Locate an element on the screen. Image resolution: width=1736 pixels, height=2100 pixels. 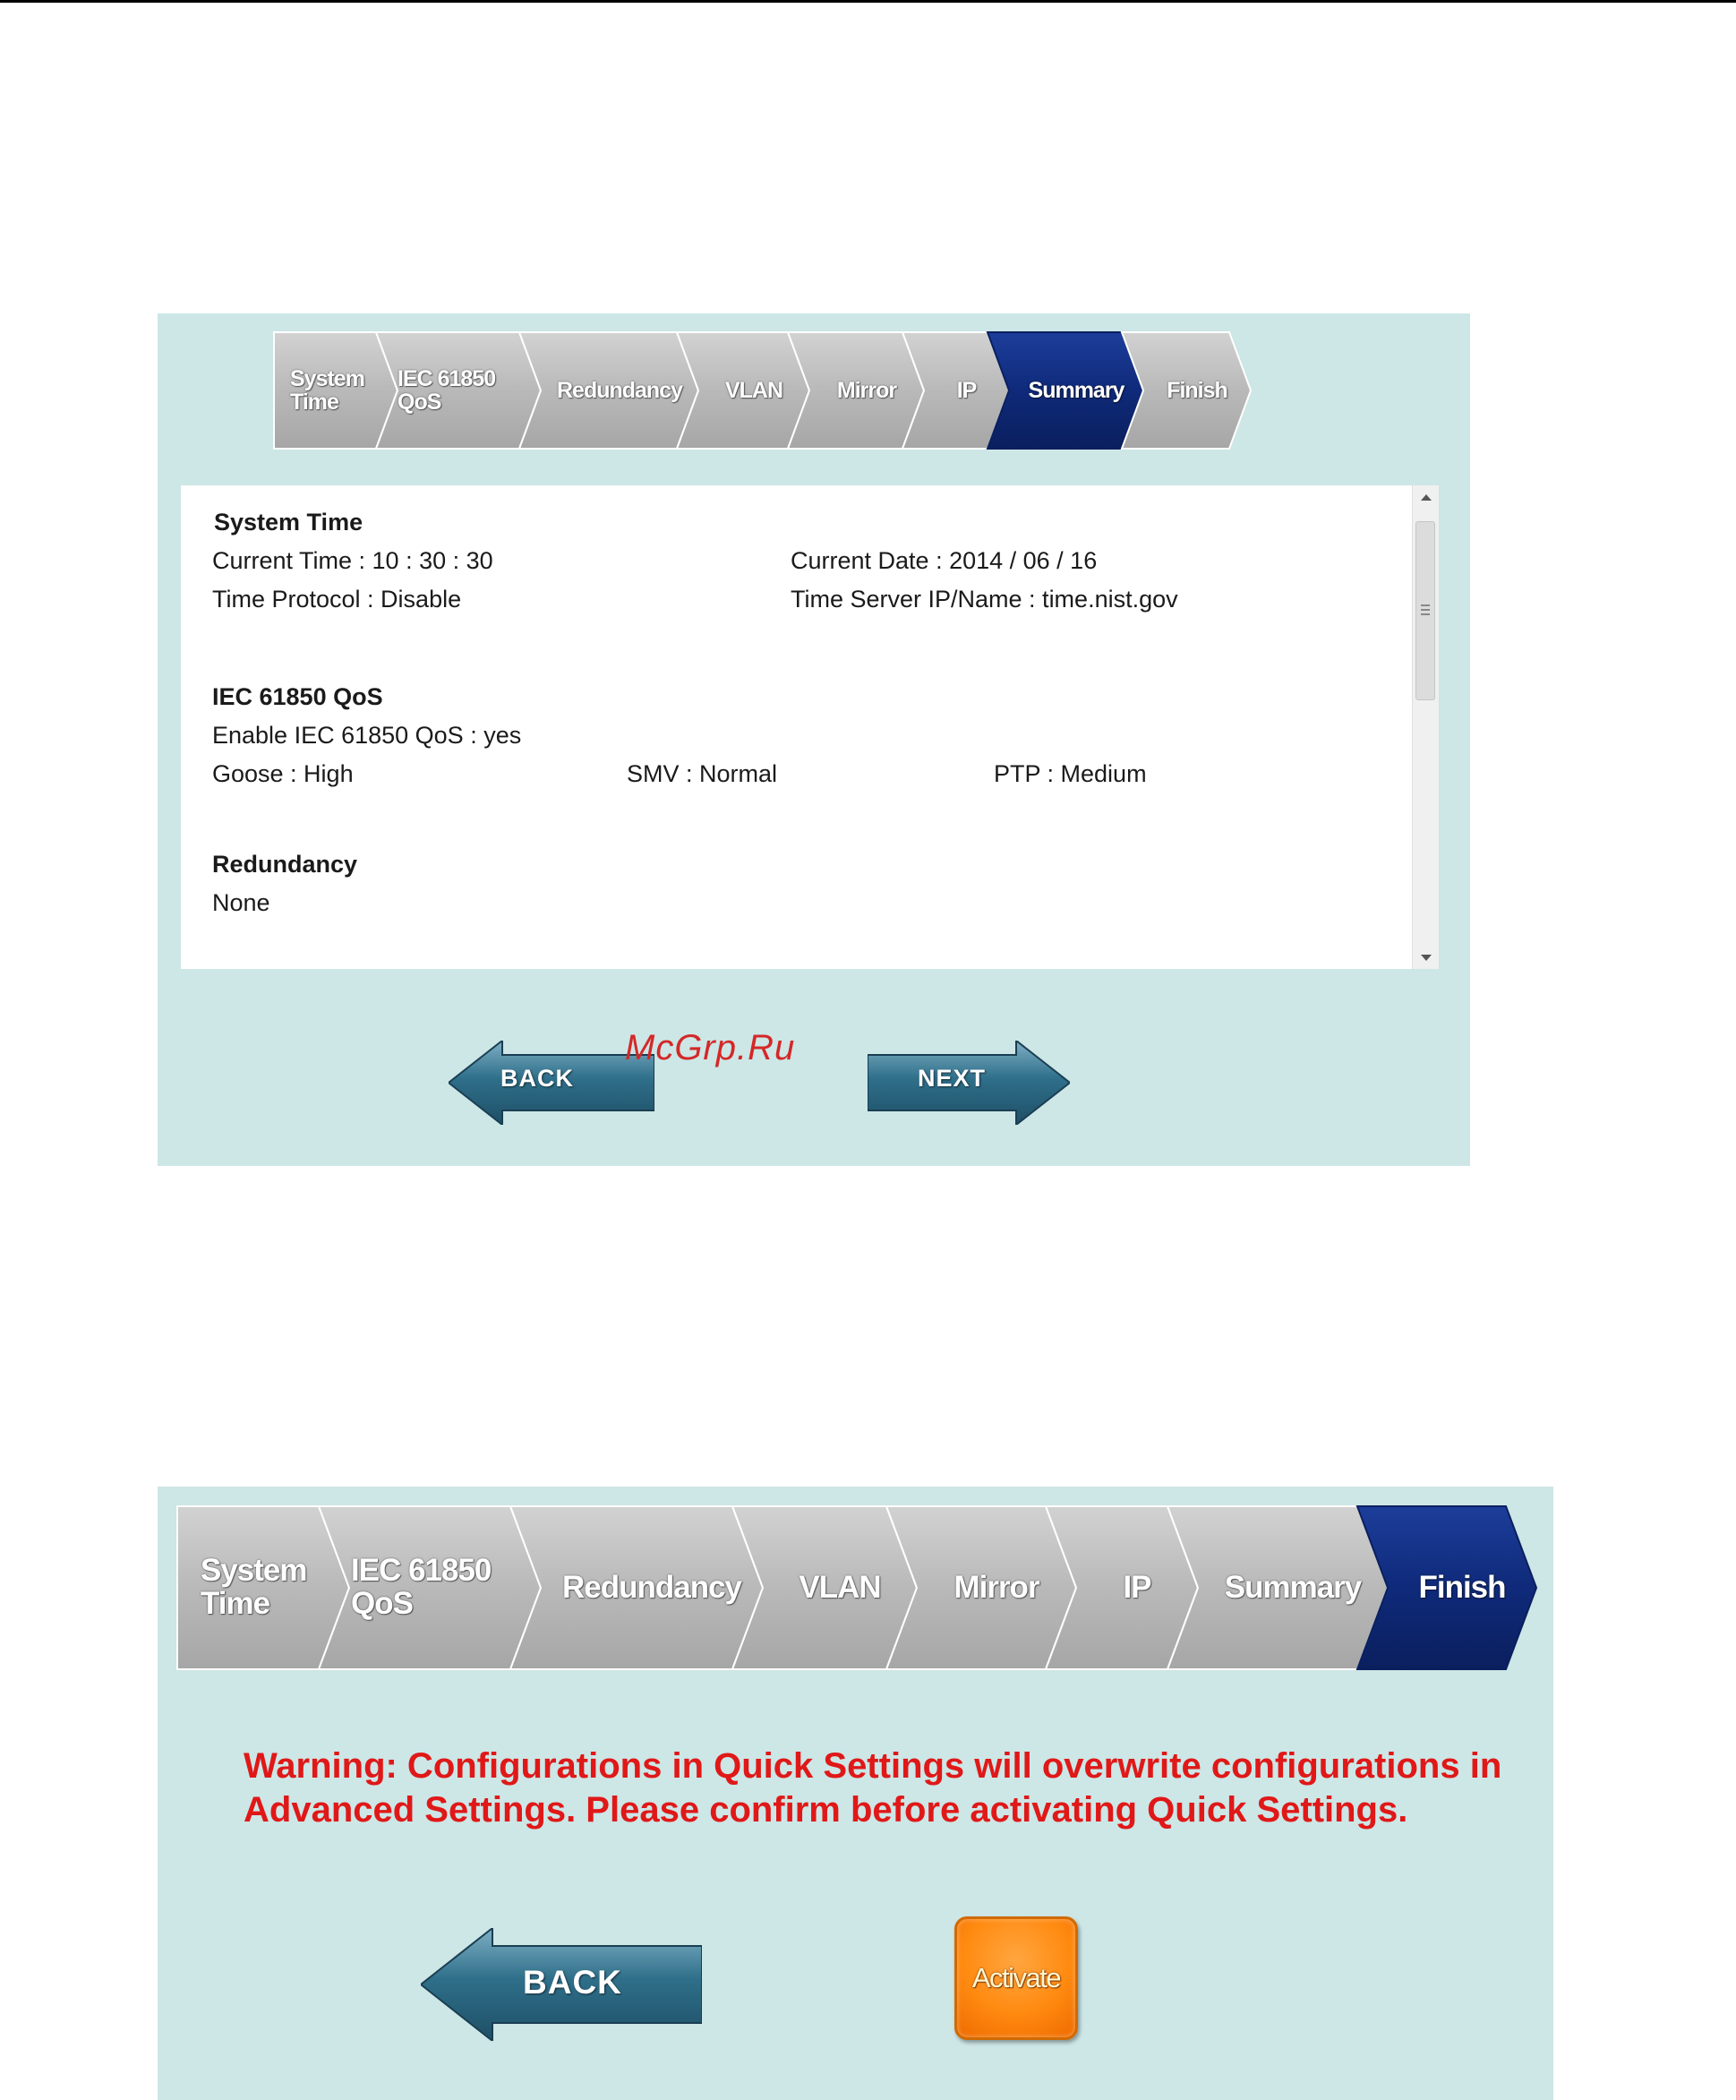
current-date: Current Date : 2014 / 06 / 16 is located at coordinates (944, 560).